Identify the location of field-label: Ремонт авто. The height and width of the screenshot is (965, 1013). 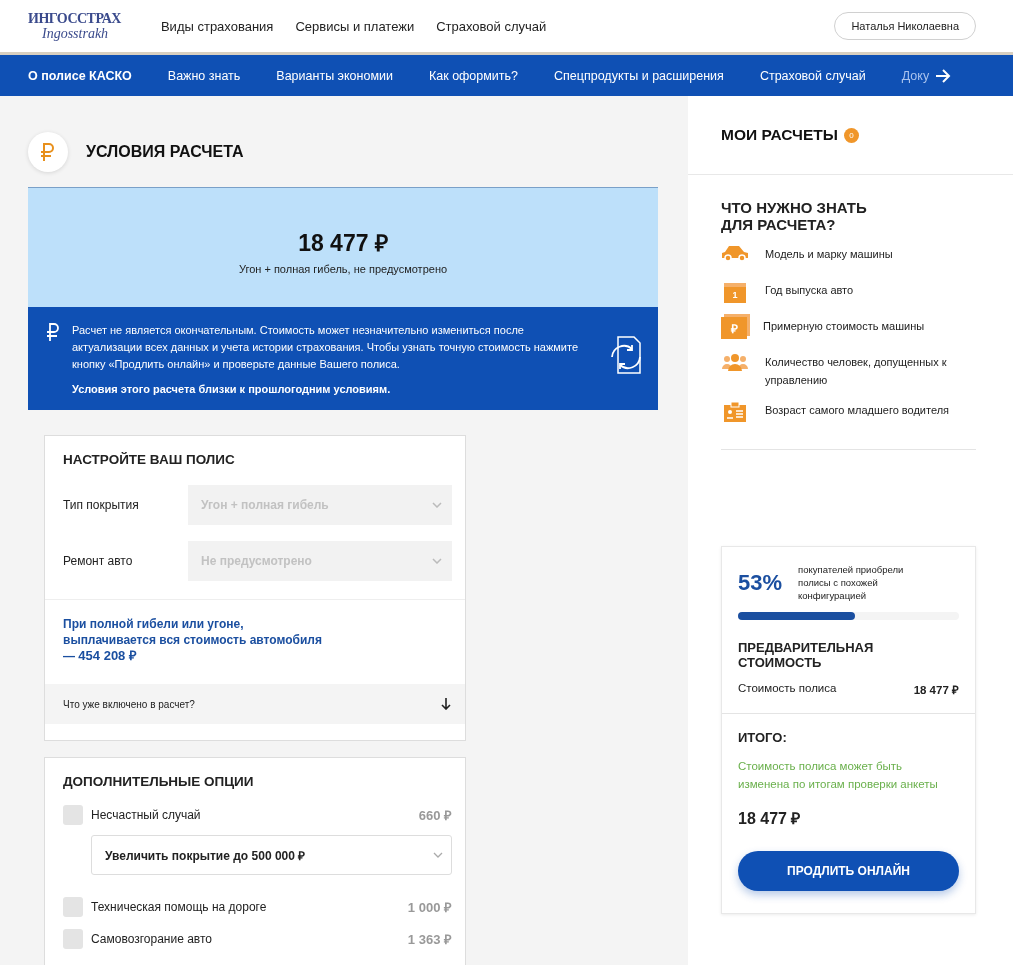
(98, 561).